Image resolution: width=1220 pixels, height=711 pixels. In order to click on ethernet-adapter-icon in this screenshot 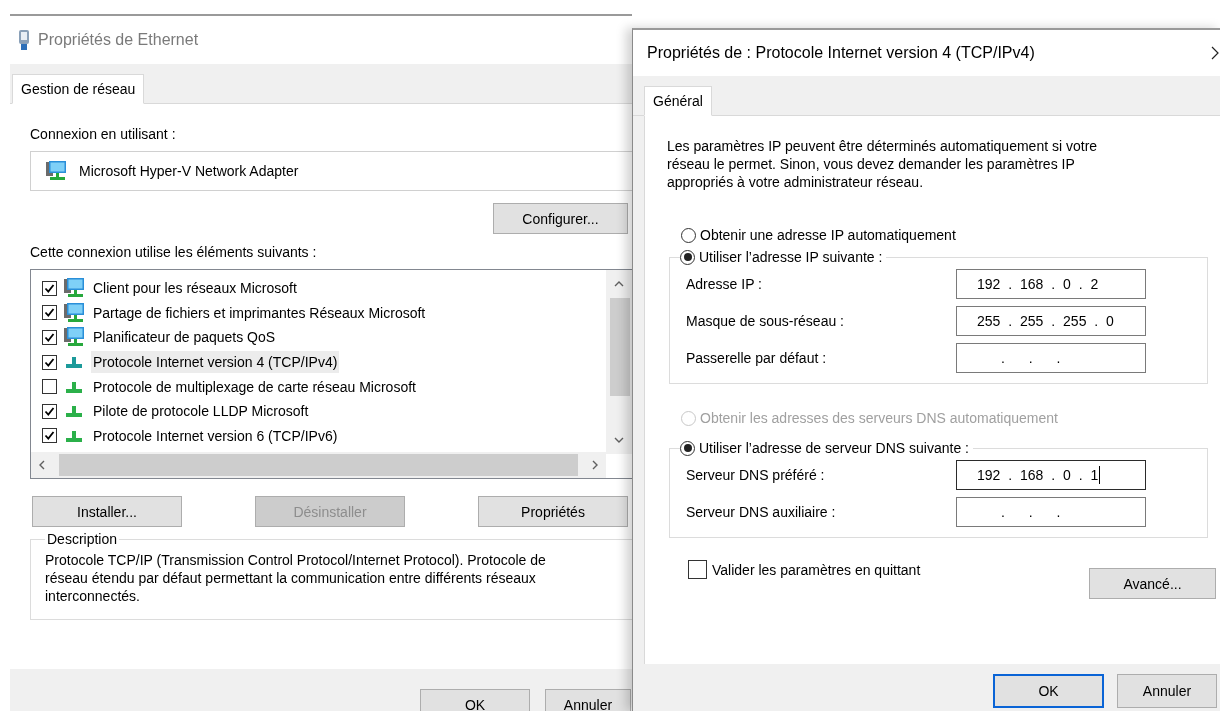, I will do `click(24, 40)`.